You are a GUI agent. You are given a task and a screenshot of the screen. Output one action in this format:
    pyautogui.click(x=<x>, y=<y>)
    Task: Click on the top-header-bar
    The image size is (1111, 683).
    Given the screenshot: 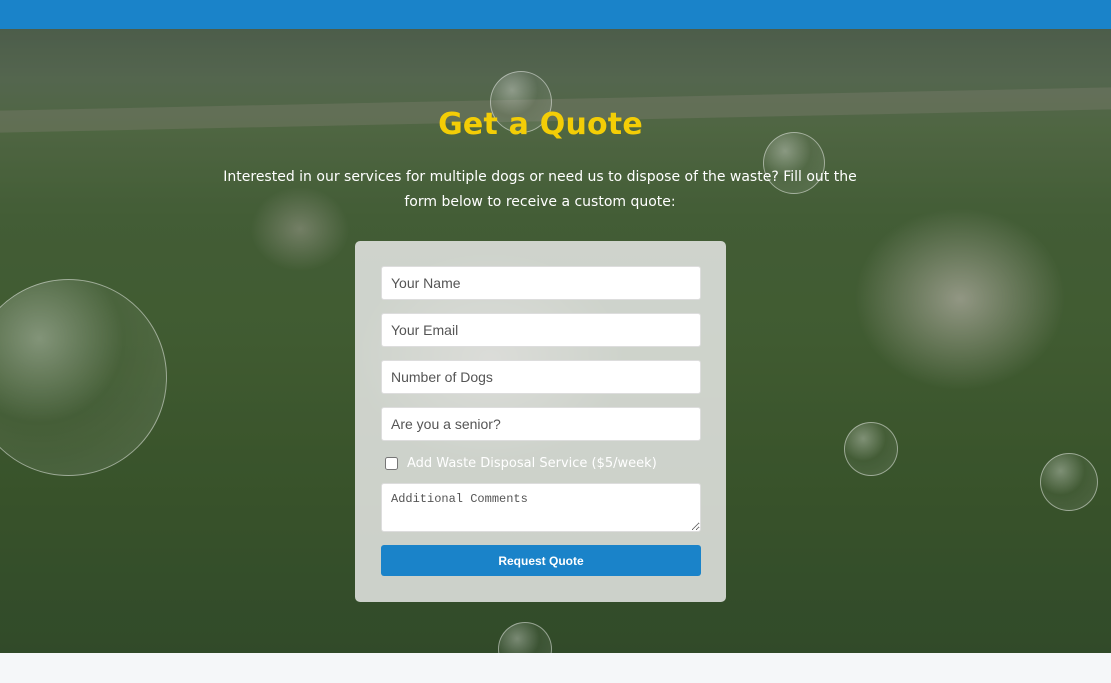 What is the action you would take?
    pyautogui.click(x=555, y=14)
    